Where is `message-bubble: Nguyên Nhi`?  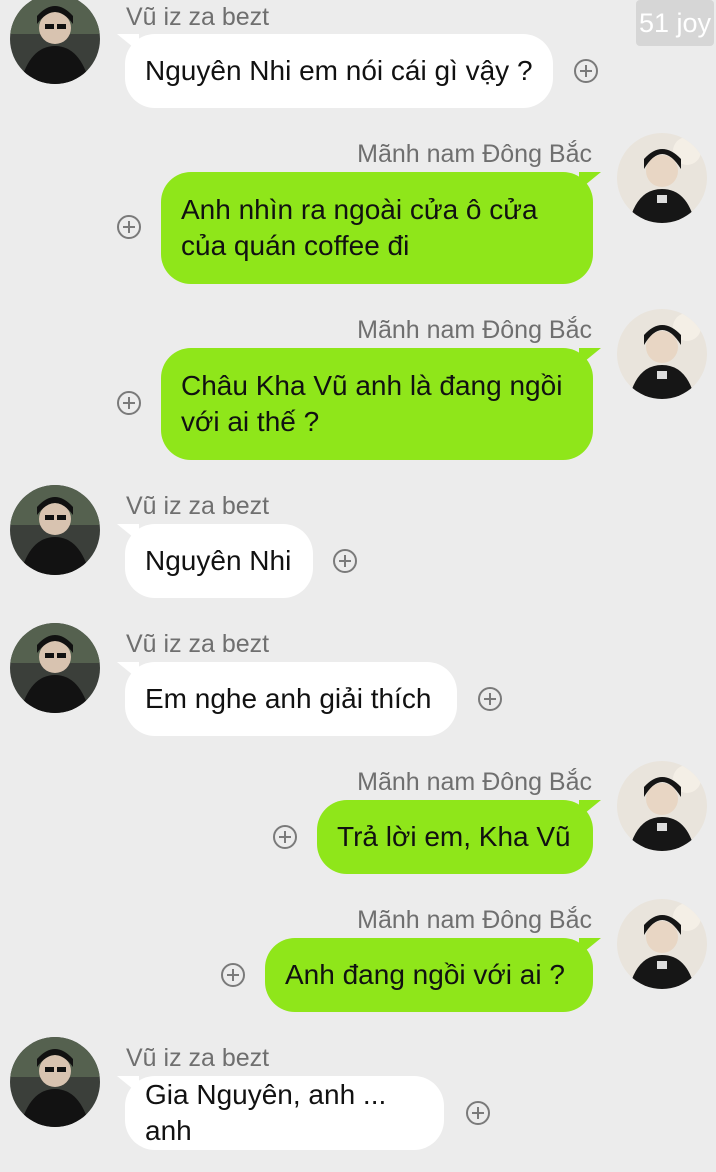 message-bubble: Nguyên Nhi is located at coordinates (219, 561).